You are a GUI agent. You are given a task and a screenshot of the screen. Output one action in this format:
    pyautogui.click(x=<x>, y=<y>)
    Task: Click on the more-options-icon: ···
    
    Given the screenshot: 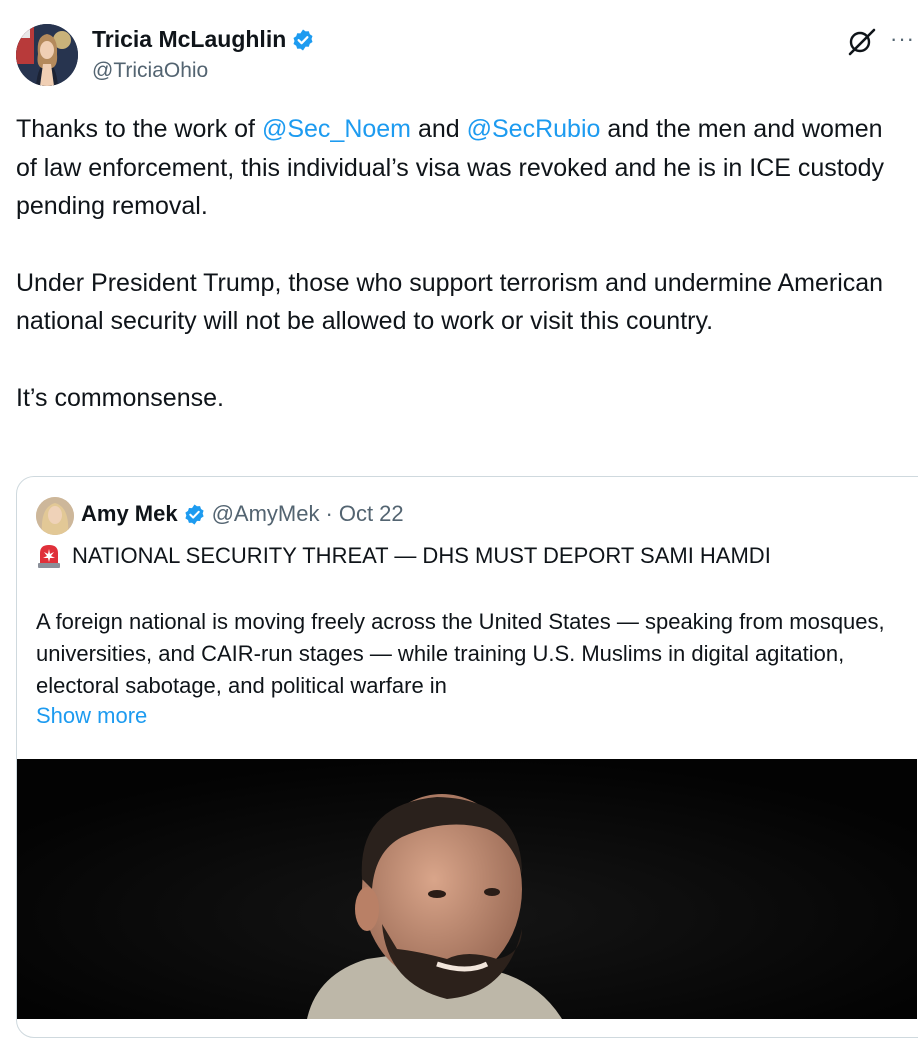 What is the action you would take?
    pyautogui.click(x=902, y=39)
    